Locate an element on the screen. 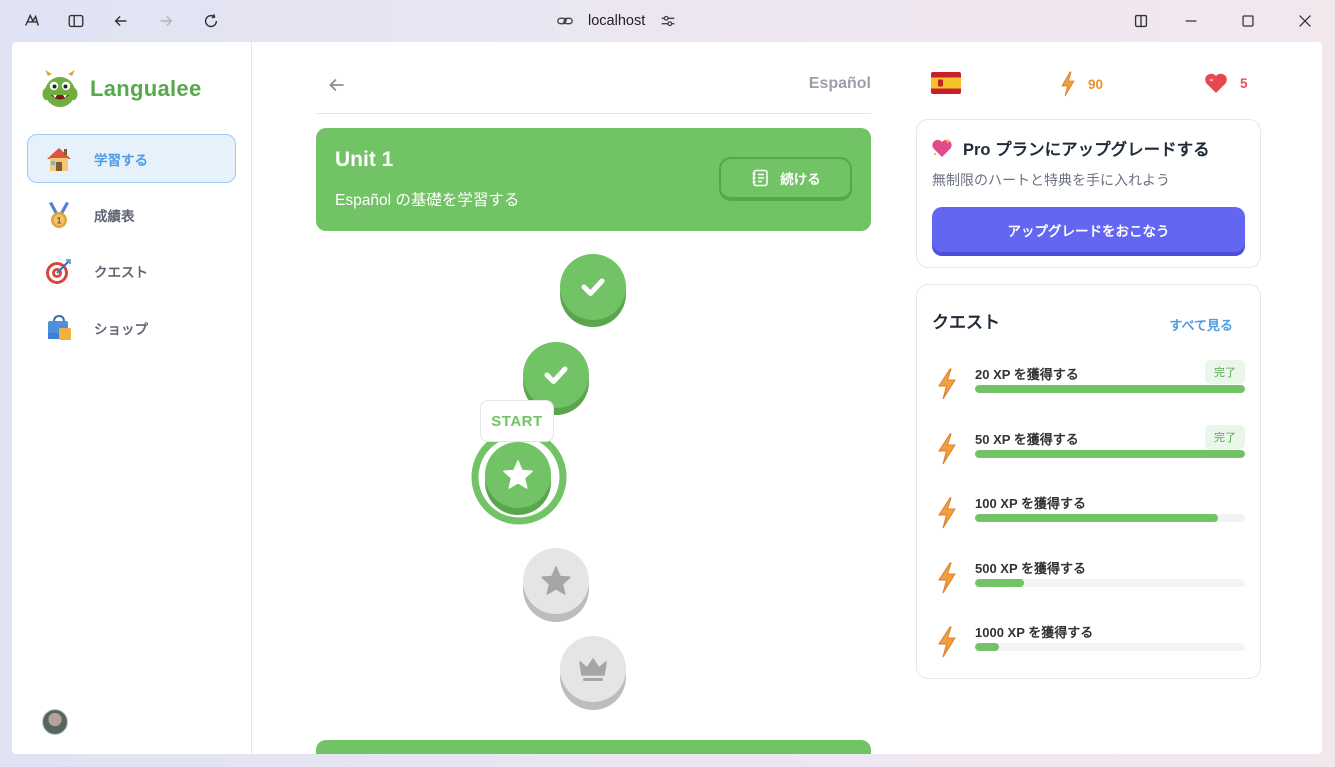 This screenshot has width=1335, height=767. sidebar-item-shop: ショップ is located at coordinates (131, 327).